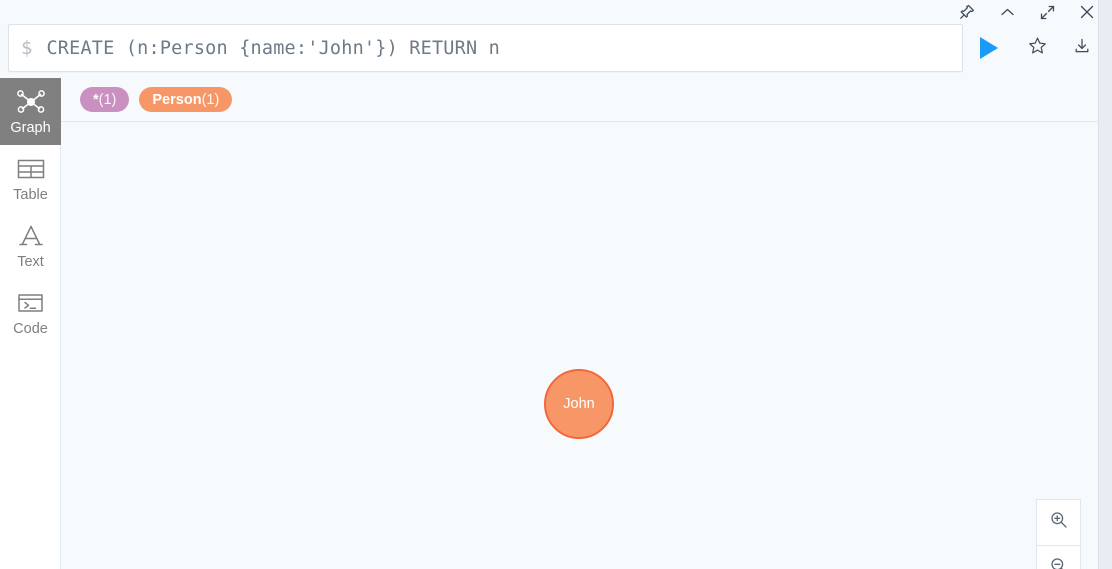 Image resolution: width=1112 pixels, height=569 pixels. I want to click on play-icon, so click(989, 48).